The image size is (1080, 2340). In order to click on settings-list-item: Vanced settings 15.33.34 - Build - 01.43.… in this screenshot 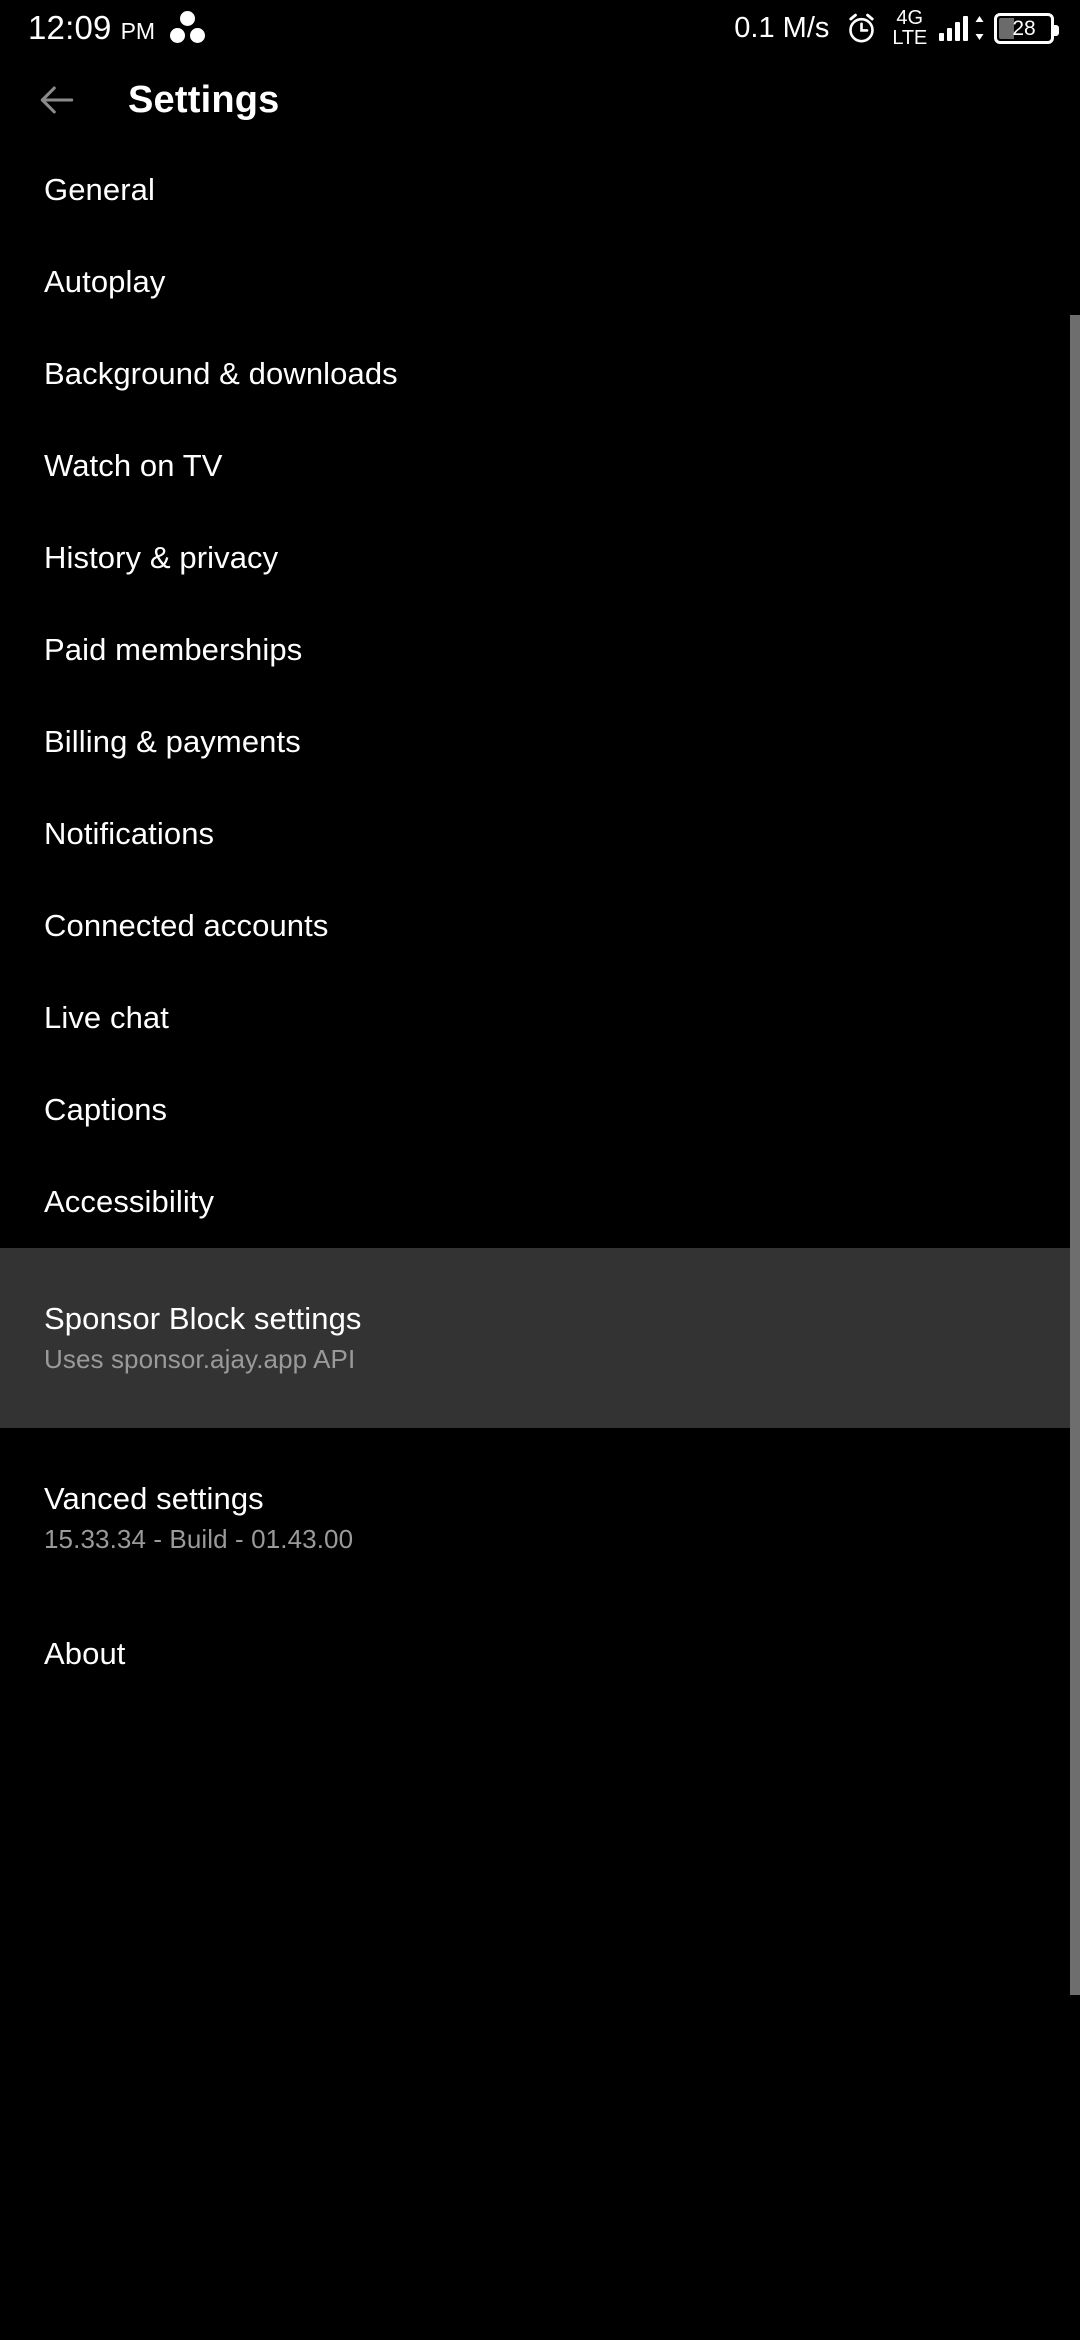, I will do `click(540, 1518)`.